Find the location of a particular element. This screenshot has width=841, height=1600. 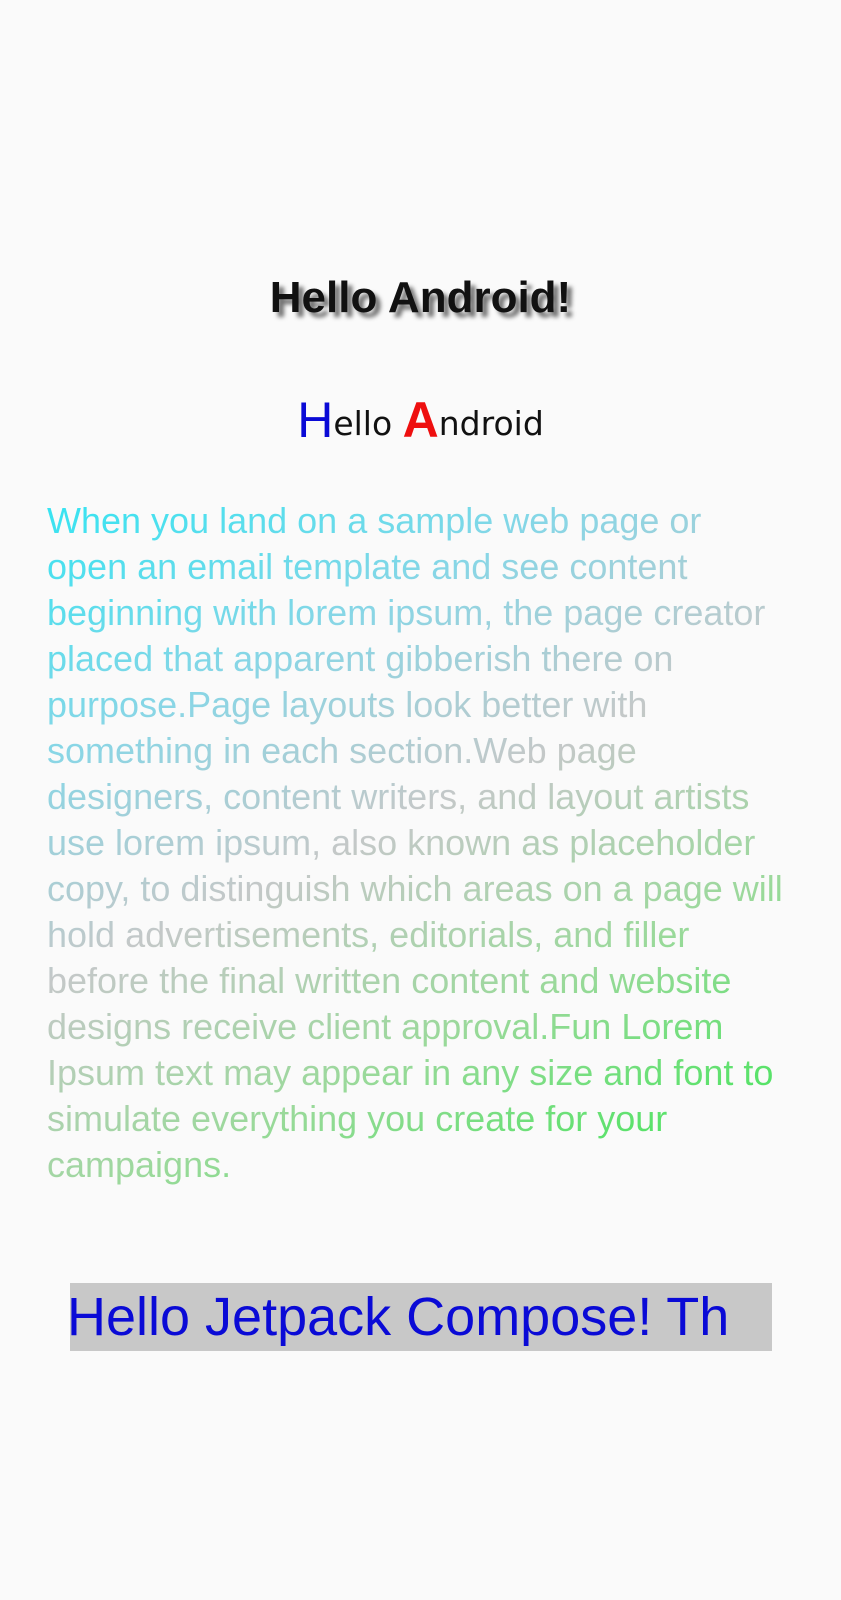

styled-initial-a: A is located at coordinates (420, 420).